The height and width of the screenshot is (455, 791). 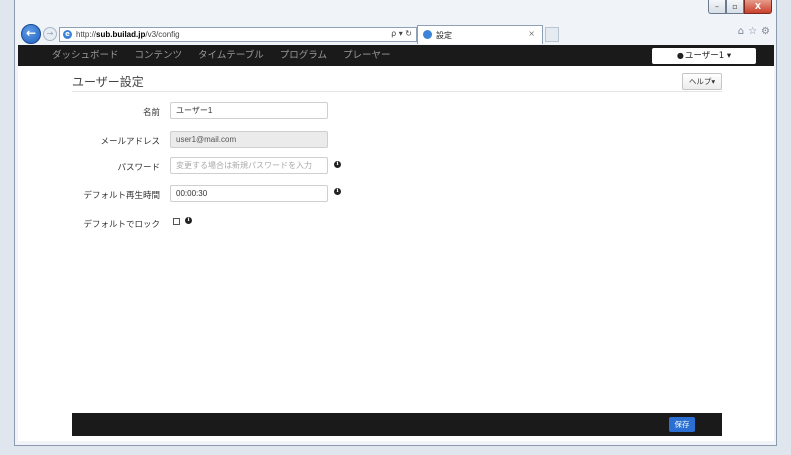 I want to click on ie-page-icon: e, so click(x=67, y=34).